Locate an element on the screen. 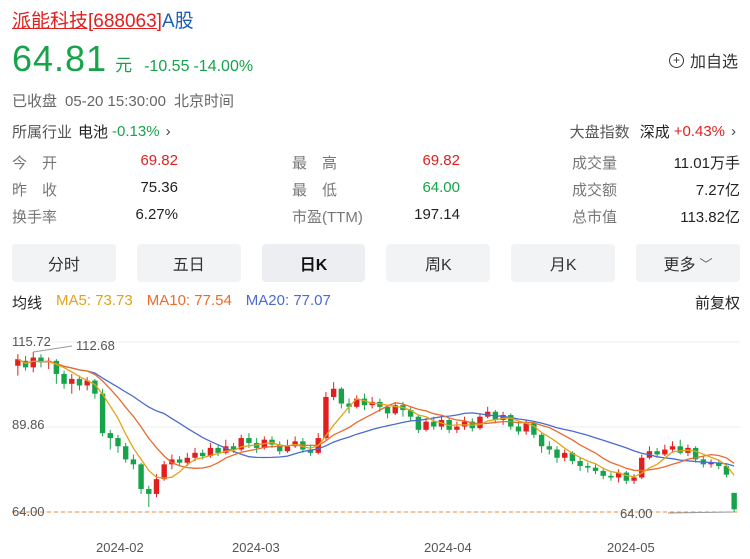 The width and height of the screenshot is (750, 559). market-index-name: 深成 is located at coordinates (654, 132).